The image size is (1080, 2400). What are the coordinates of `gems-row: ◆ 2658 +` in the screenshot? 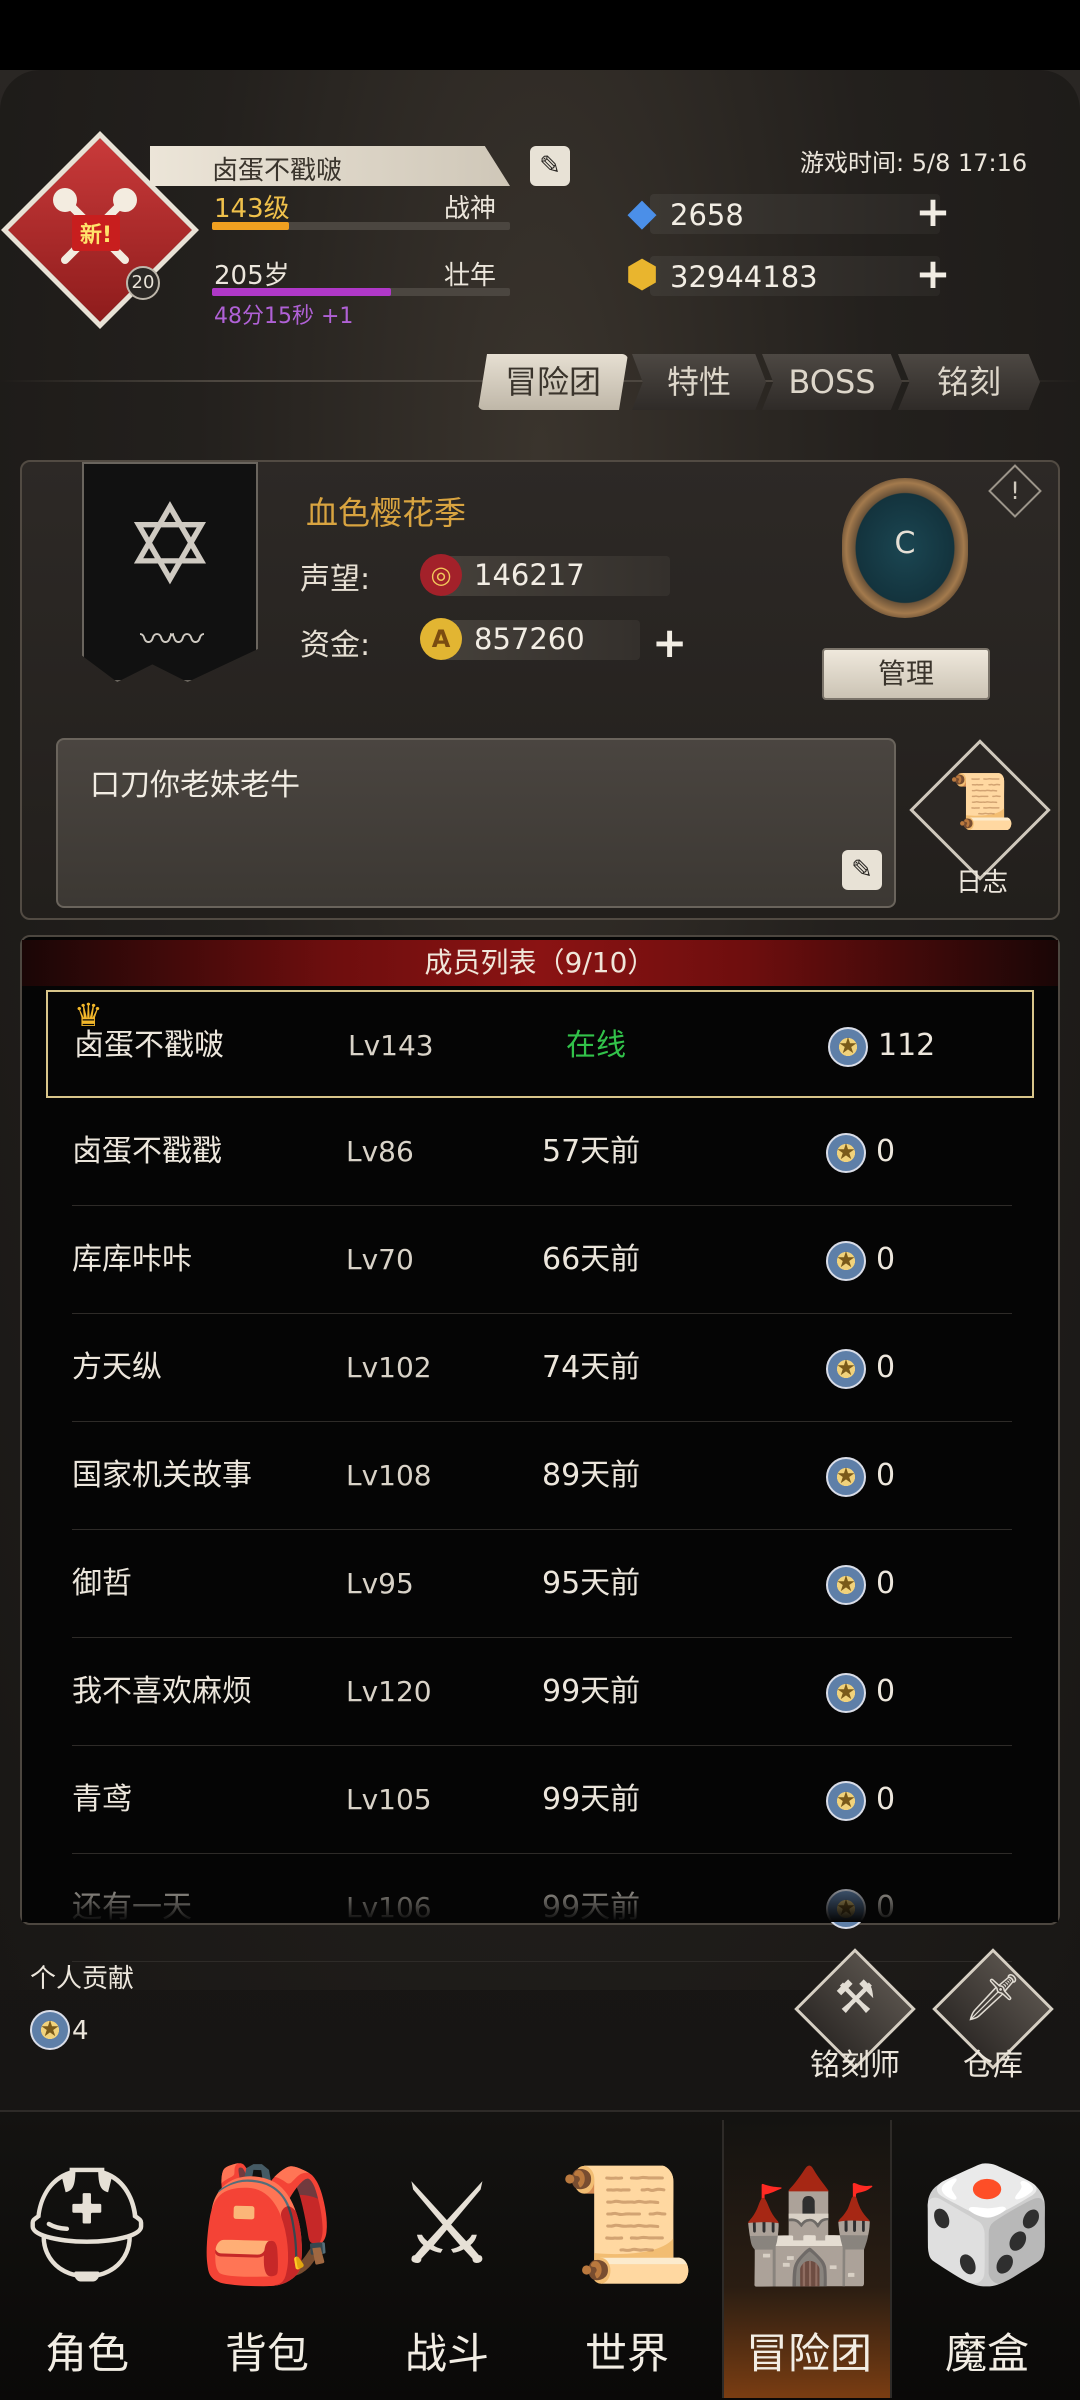 It's located at (790, 213).